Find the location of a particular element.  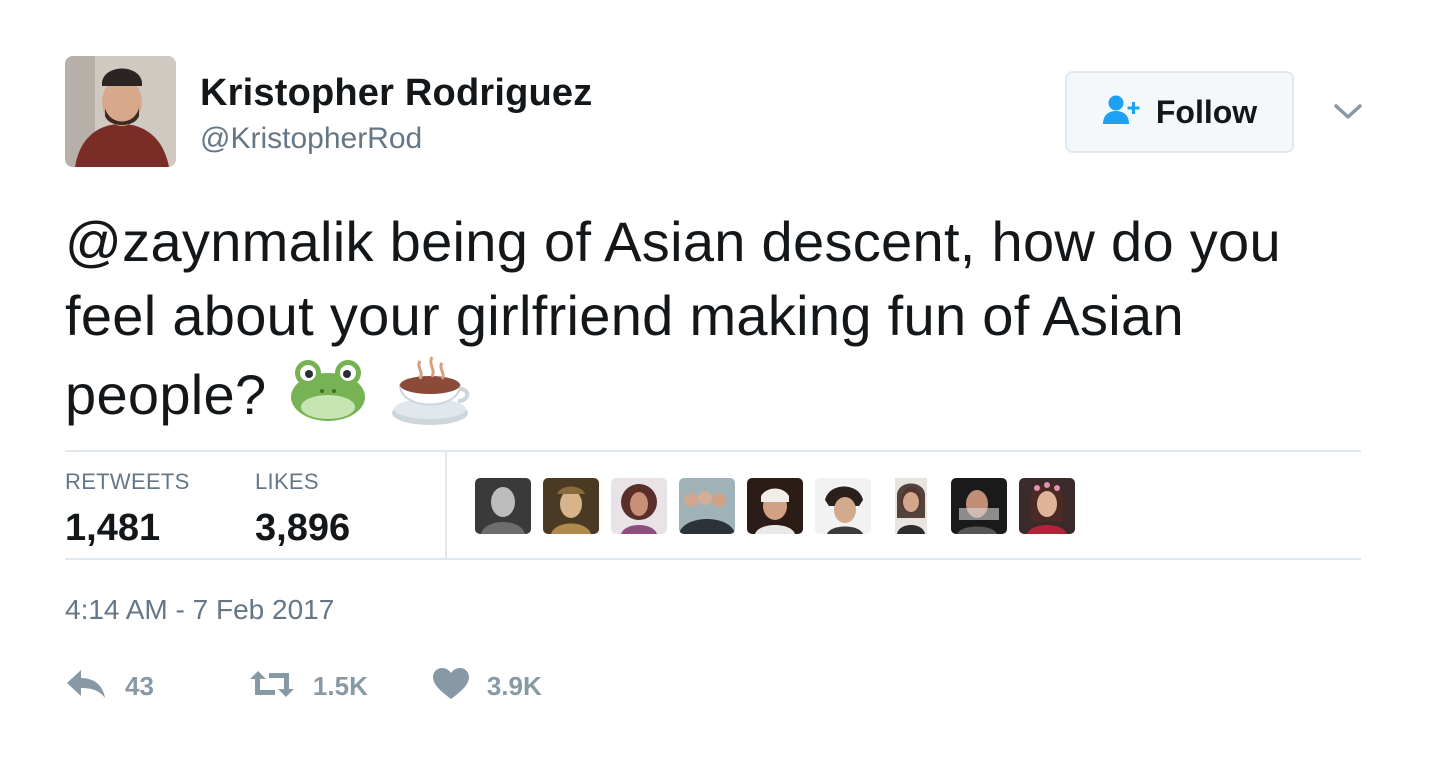

stats-top-divider is located at coordinates (713, 451).